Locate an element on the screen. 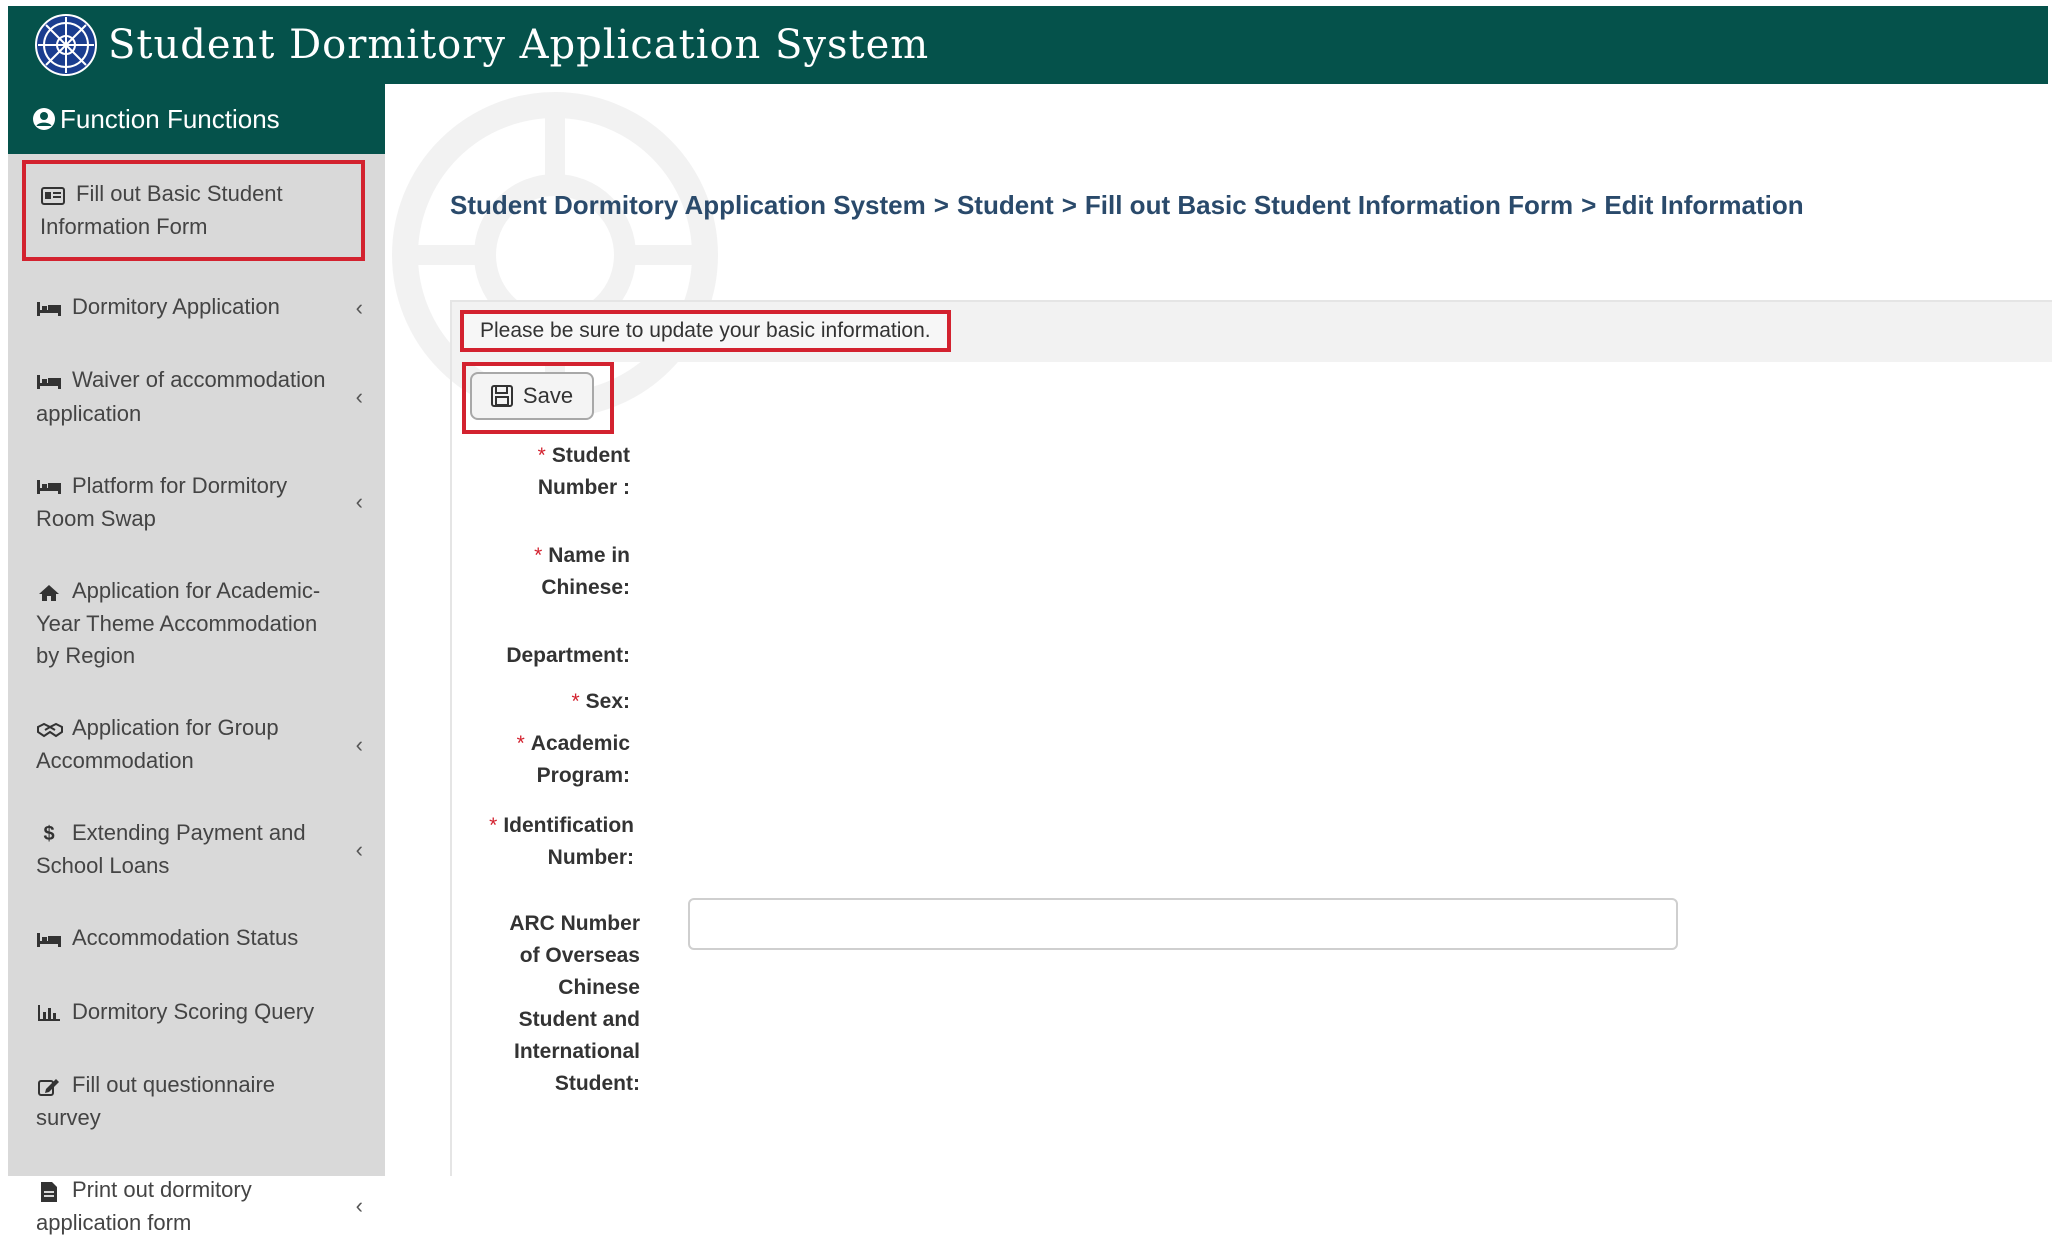  sidebar-item-basic-info: Fill out Basic Student Information Form is located at coordinates (193, 211).